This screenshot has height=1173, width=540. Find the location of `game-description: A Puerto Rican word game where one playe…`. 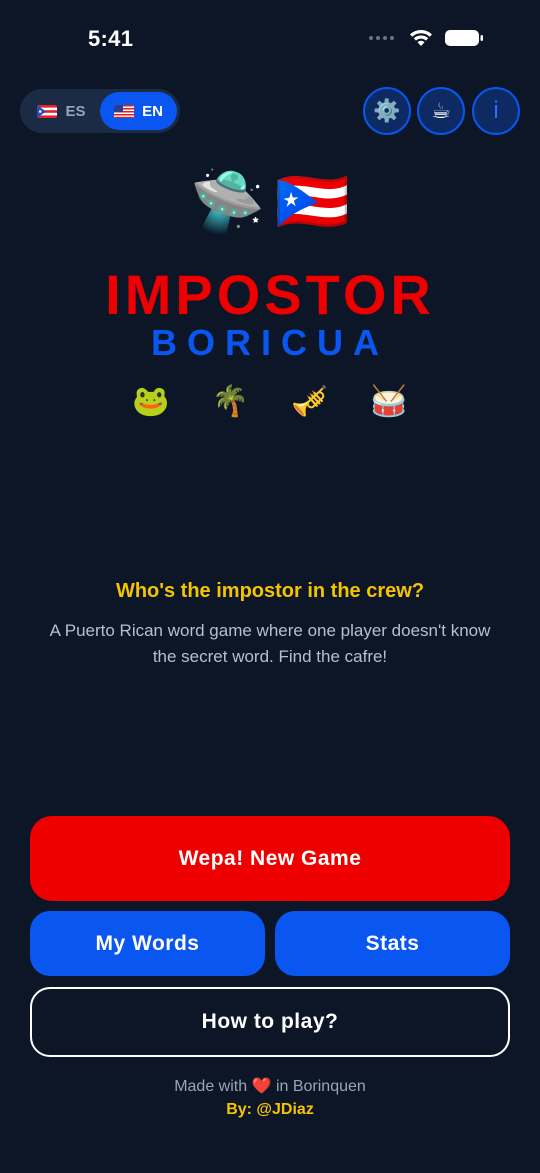

game-description: A Puerto Rican word game where one playe… is located at coordinates (270, 643).